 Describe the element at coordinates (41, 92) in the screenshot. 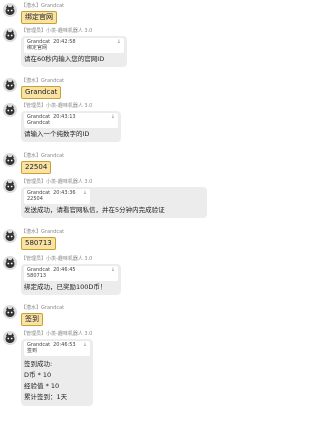

I see `message-bubble: Grandcat` at that location.